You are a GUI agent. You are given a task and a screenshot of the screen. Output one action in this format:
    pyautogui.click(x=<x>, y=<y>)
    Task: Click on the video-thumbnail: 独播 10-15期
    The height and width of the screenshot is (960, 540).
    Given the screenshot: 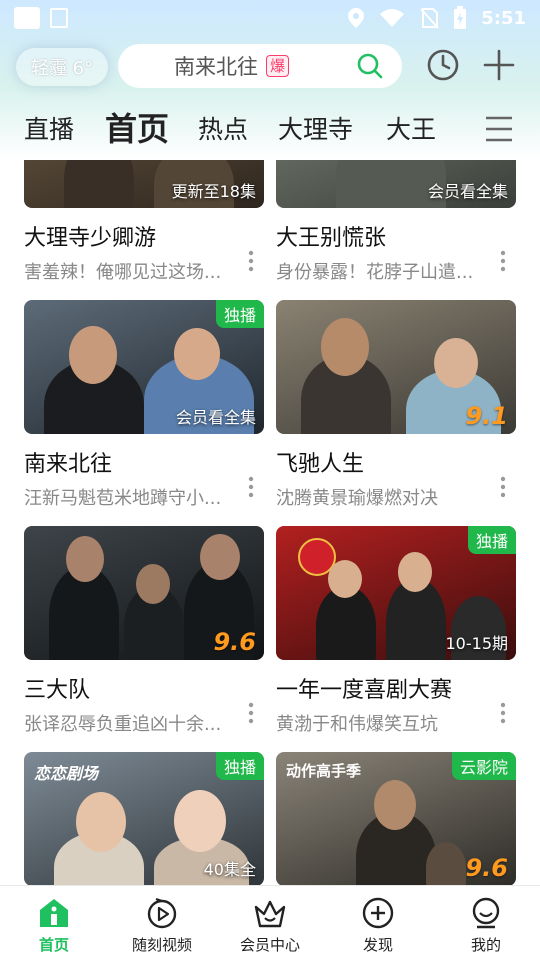 What is the action you would take?
    pyautogui.click(x=396, y=593)
    